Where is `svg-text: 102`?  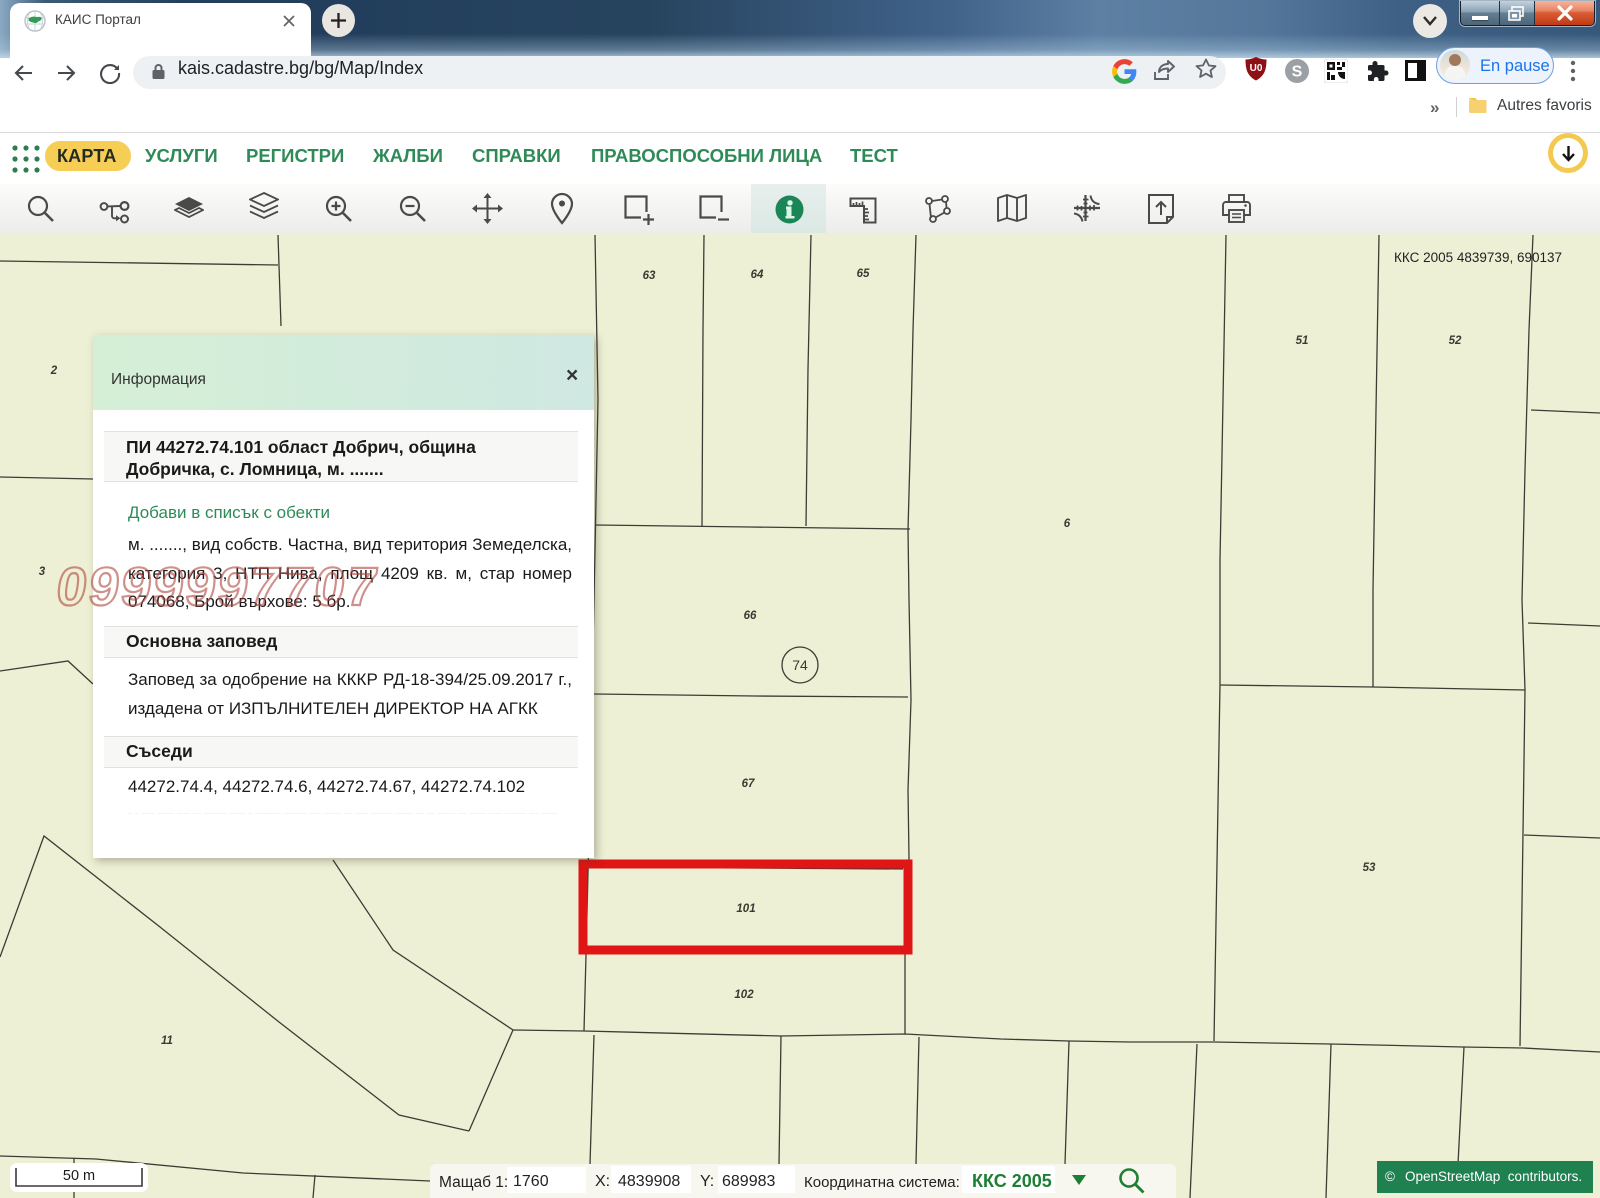 svg-text: 102 is located at coordinates (744, 995).